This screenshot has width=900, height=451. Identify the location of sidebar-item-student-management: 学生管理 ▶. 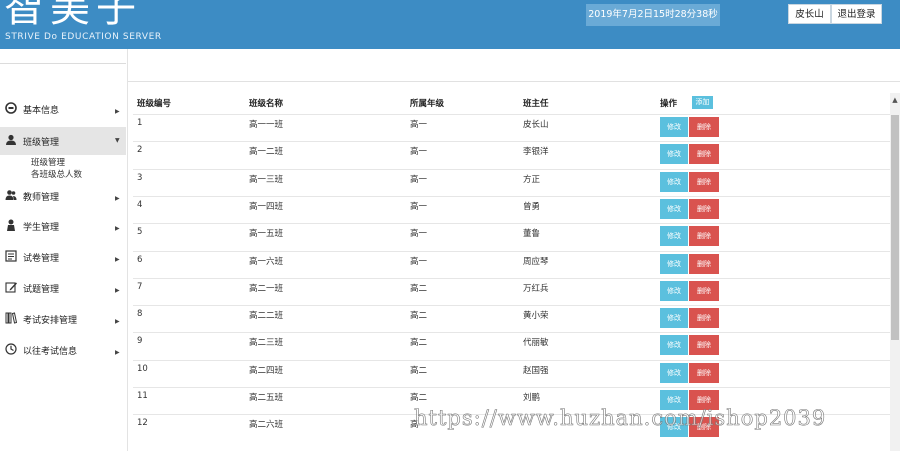
(63, 226).